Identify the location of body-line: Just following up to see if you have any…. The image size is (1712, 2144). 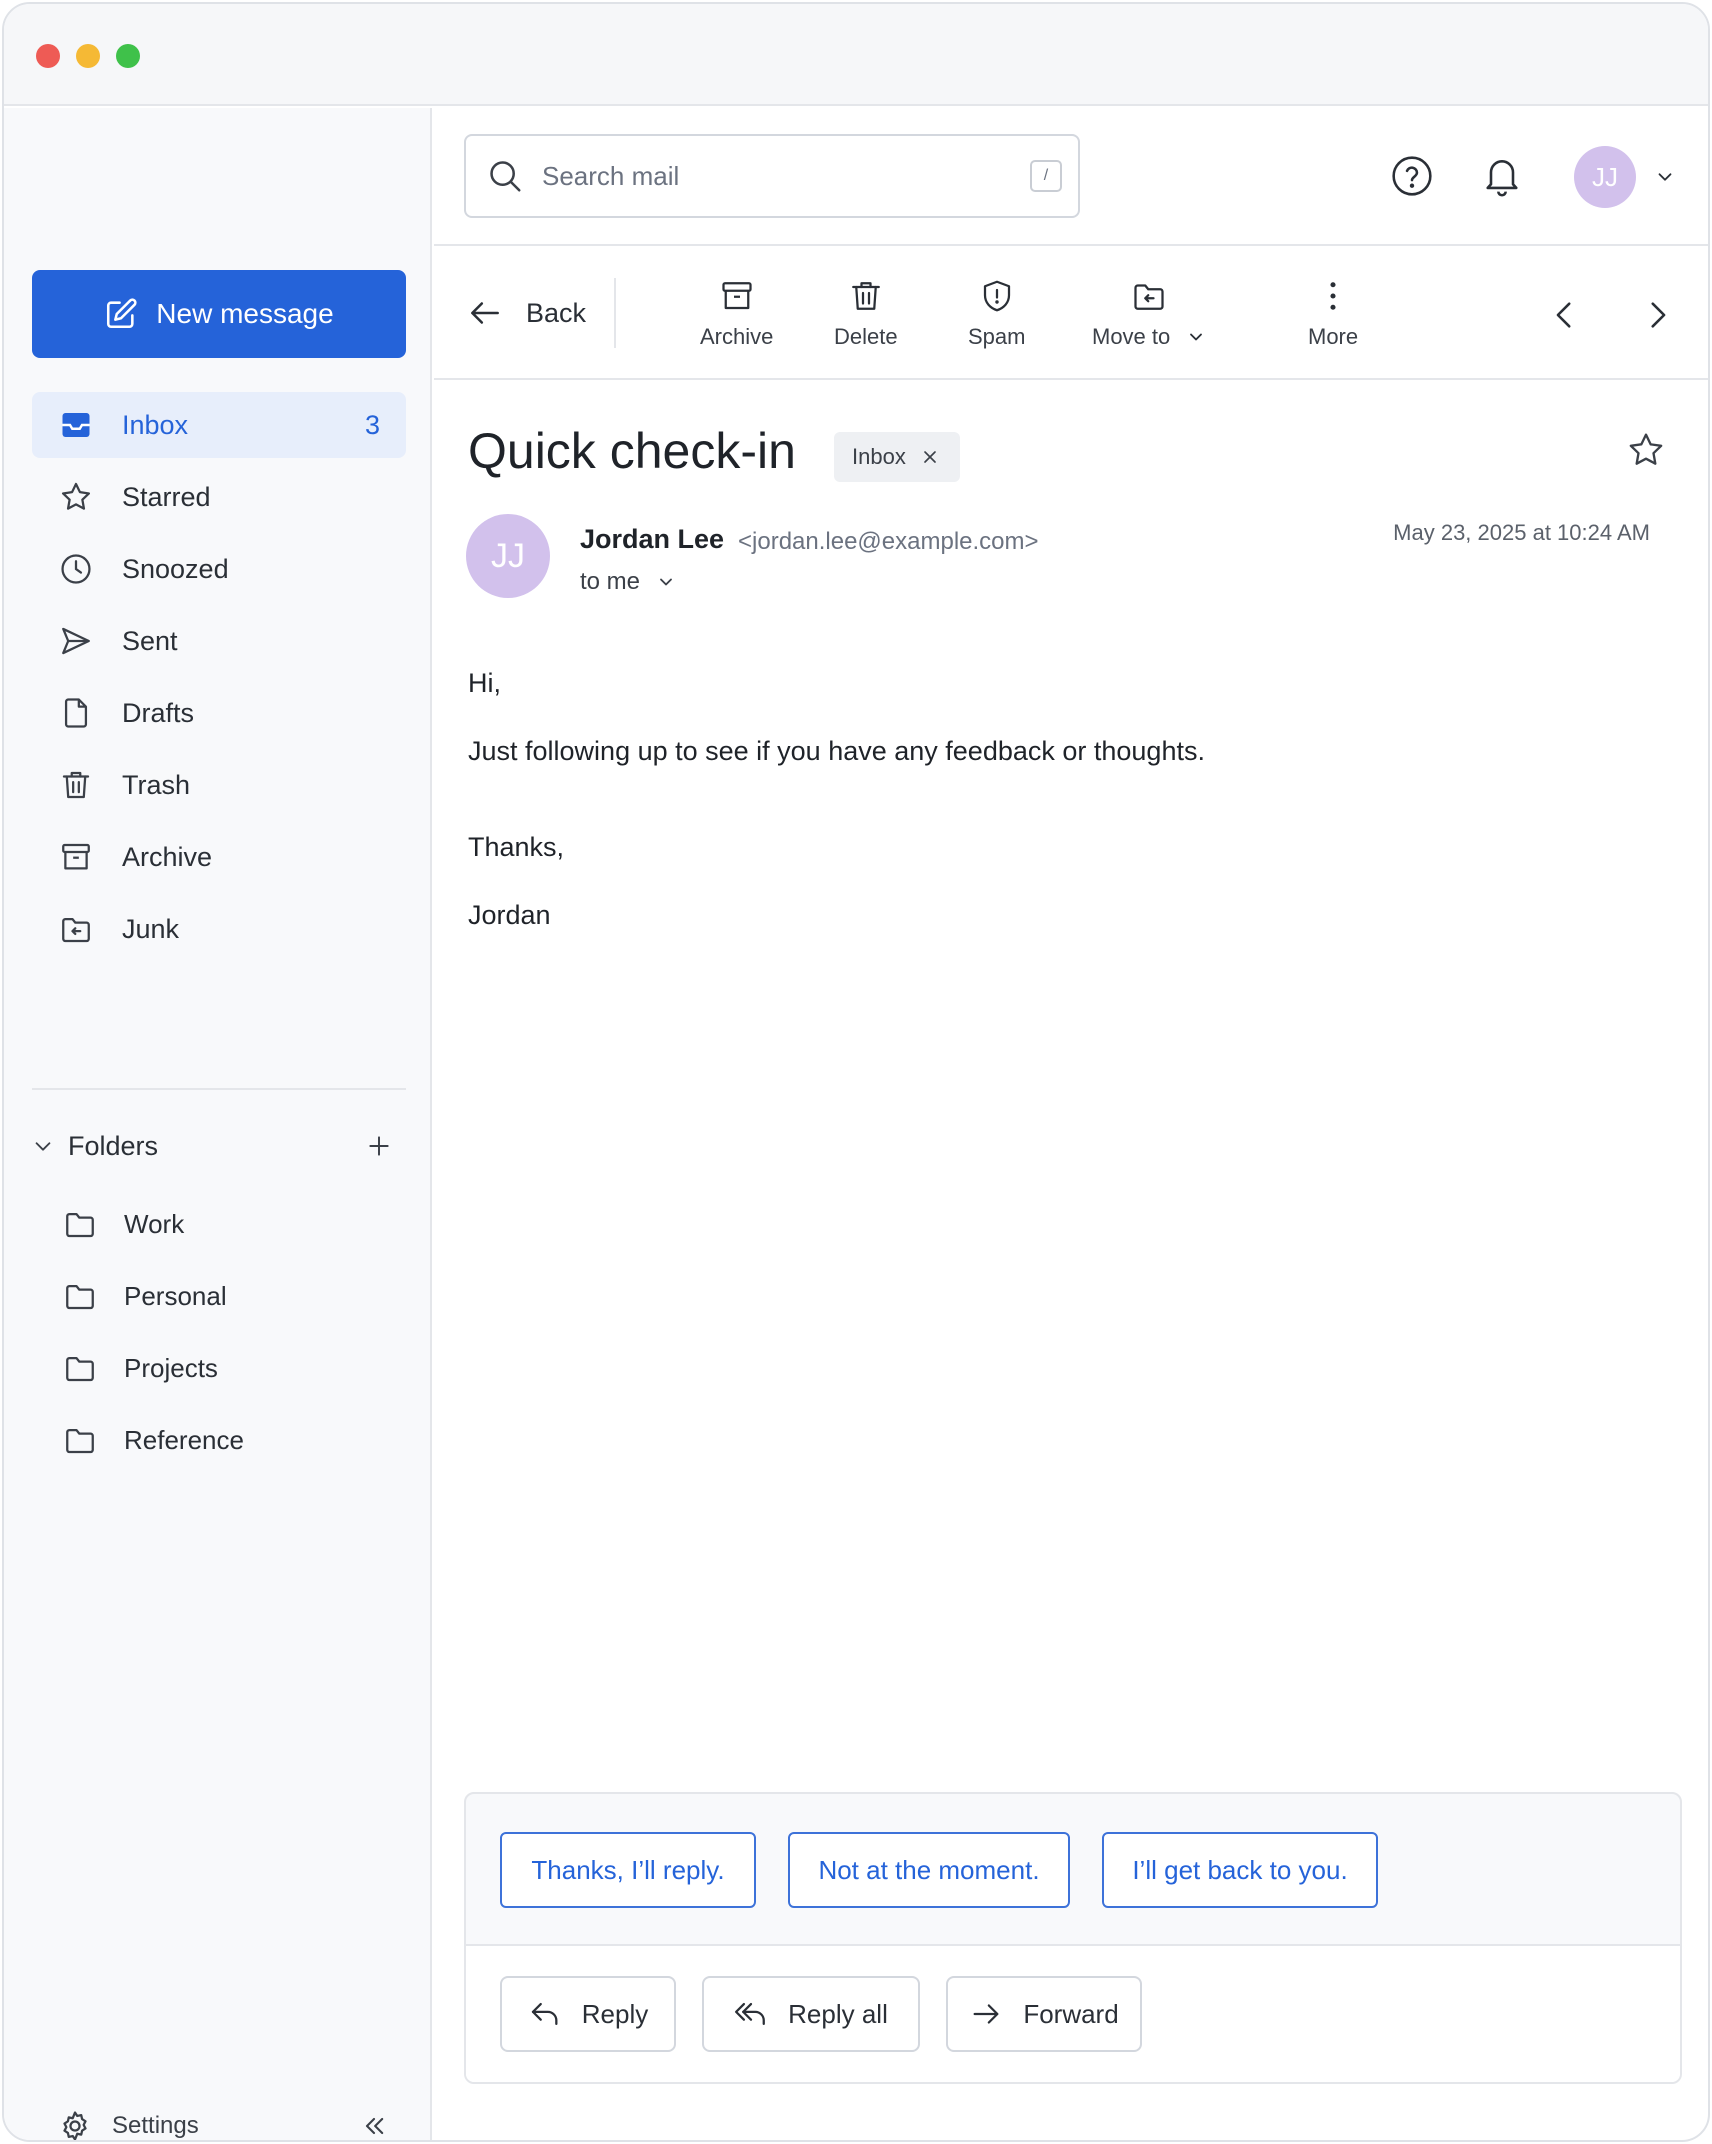
(836, 751).